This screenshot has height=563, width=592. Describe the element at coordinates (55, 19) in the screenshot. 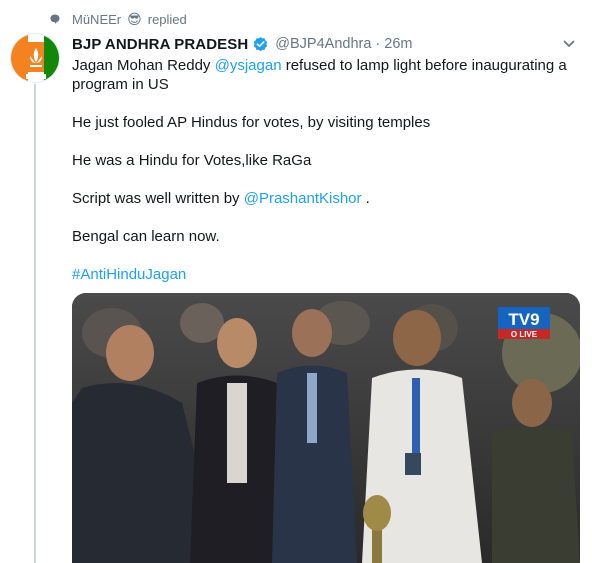

I see `speech-bubble-icon` at that location.